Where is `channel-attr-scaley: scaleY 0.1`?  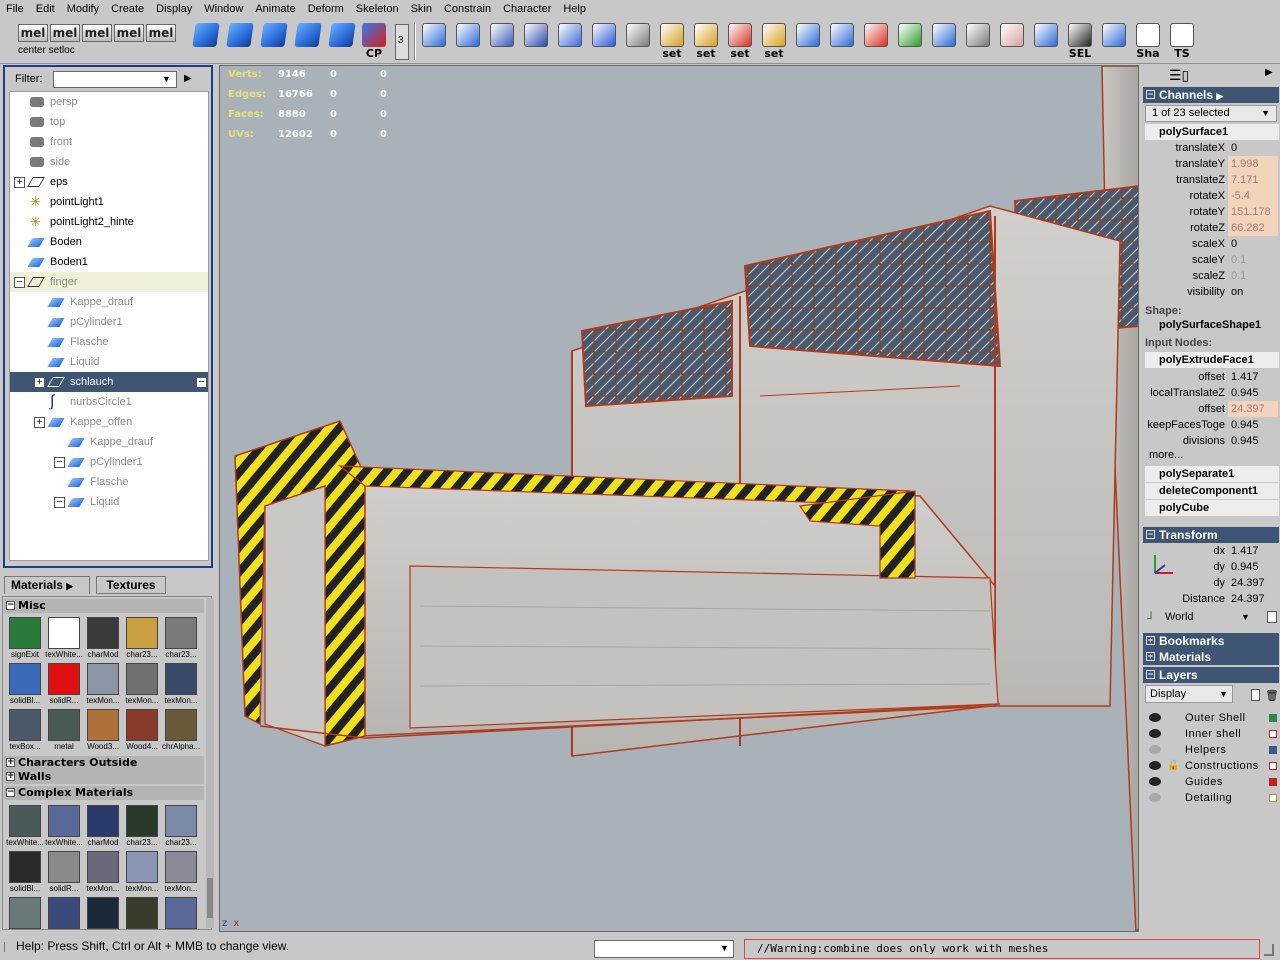 channel-attr-scaley: scaleY 0.1 is located at coordinates (1212, 260).